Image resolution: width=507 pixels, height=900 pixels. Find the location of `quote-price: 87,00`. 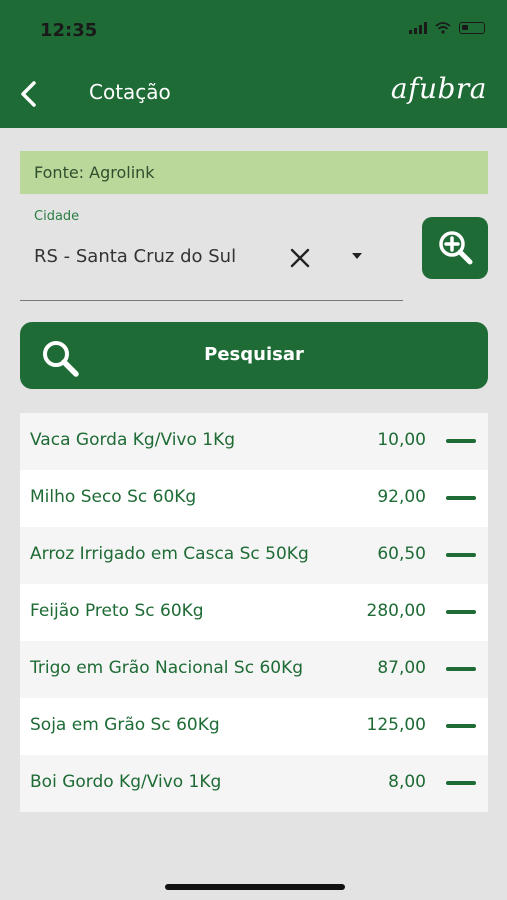

quote-price: 87,00 is located at coordinates (401, 668).